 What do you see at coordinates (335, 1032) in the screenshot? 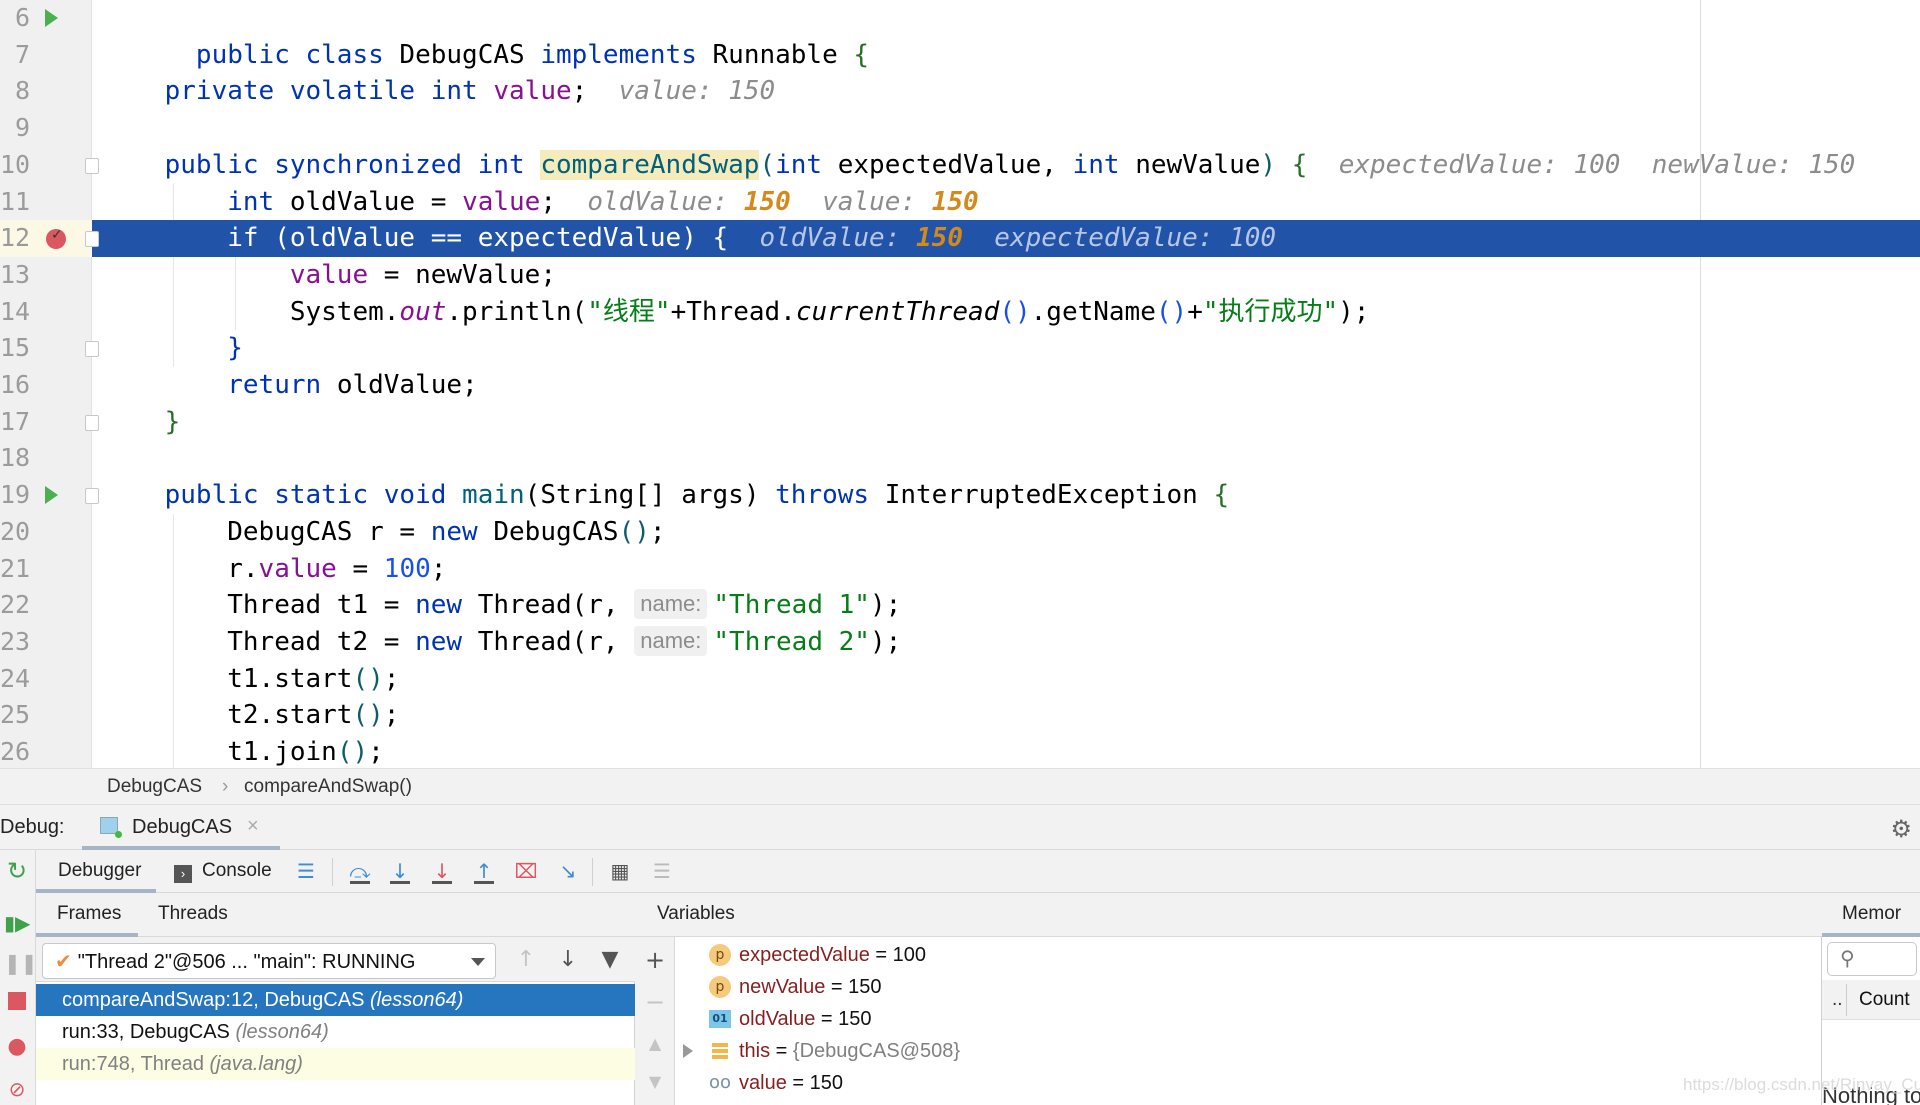
I see `frame-row: run:33, DebugCAS (lesson64)` at bounding box center [335, 1032].